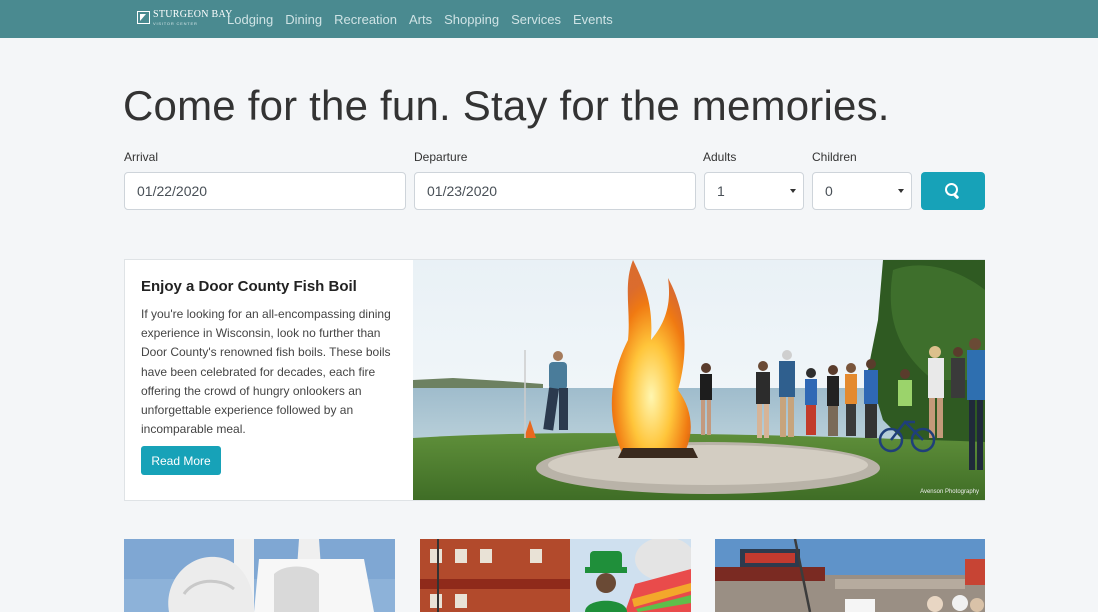 The image size is (1098, 612). Describe the element at coordinates (249, 286) in the screenshot. I see `feature-title: Enjoy a Door County Fish Boil` at that location.